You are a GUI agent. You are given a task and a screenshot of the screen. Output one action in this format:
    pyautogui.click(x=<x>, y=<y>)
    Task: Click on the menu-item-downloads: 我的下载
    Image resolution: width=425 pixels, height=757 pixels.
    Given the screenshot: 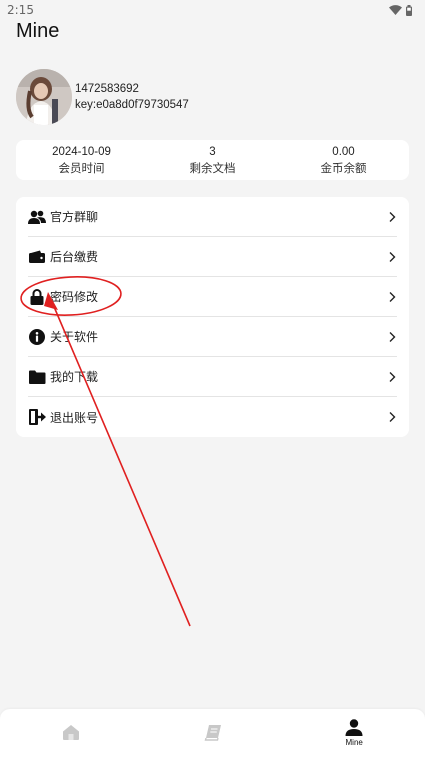 What is the action you would take?
    pyautogui.click(x=212, y=377)
    